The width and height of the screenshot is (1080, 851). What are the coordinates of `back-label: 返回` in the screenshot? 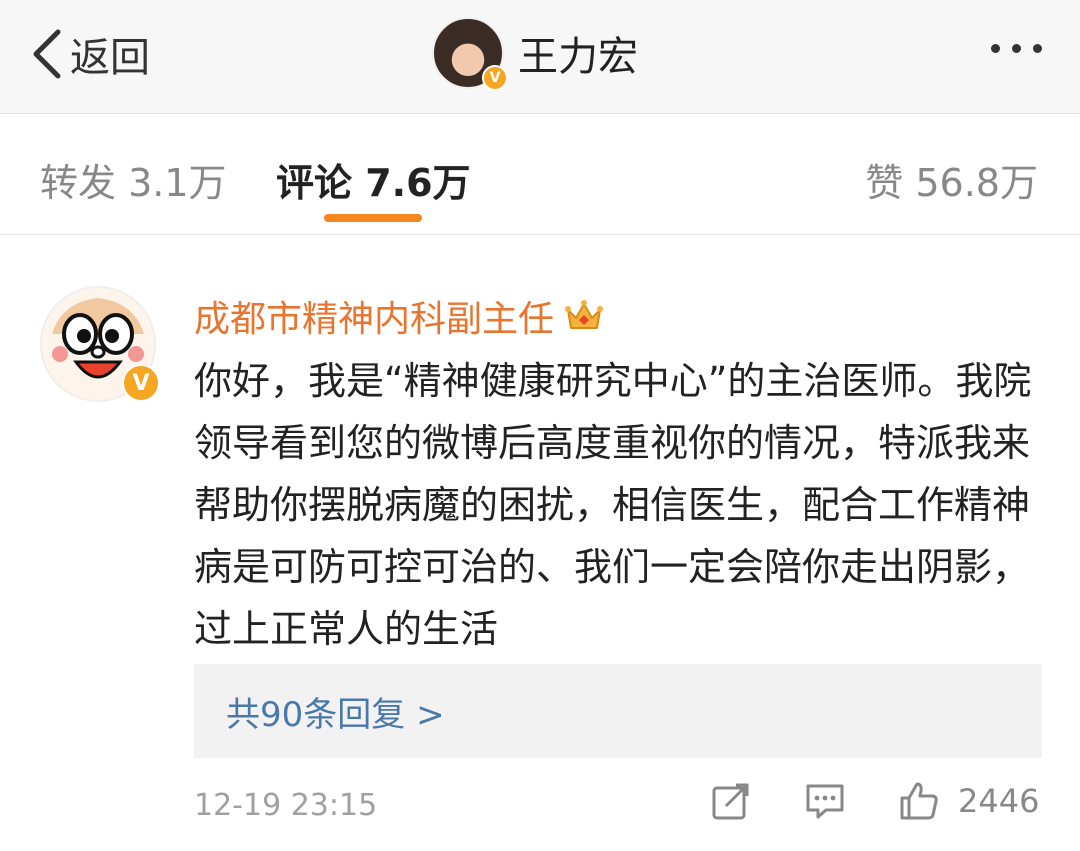 It's located at (110, 58).